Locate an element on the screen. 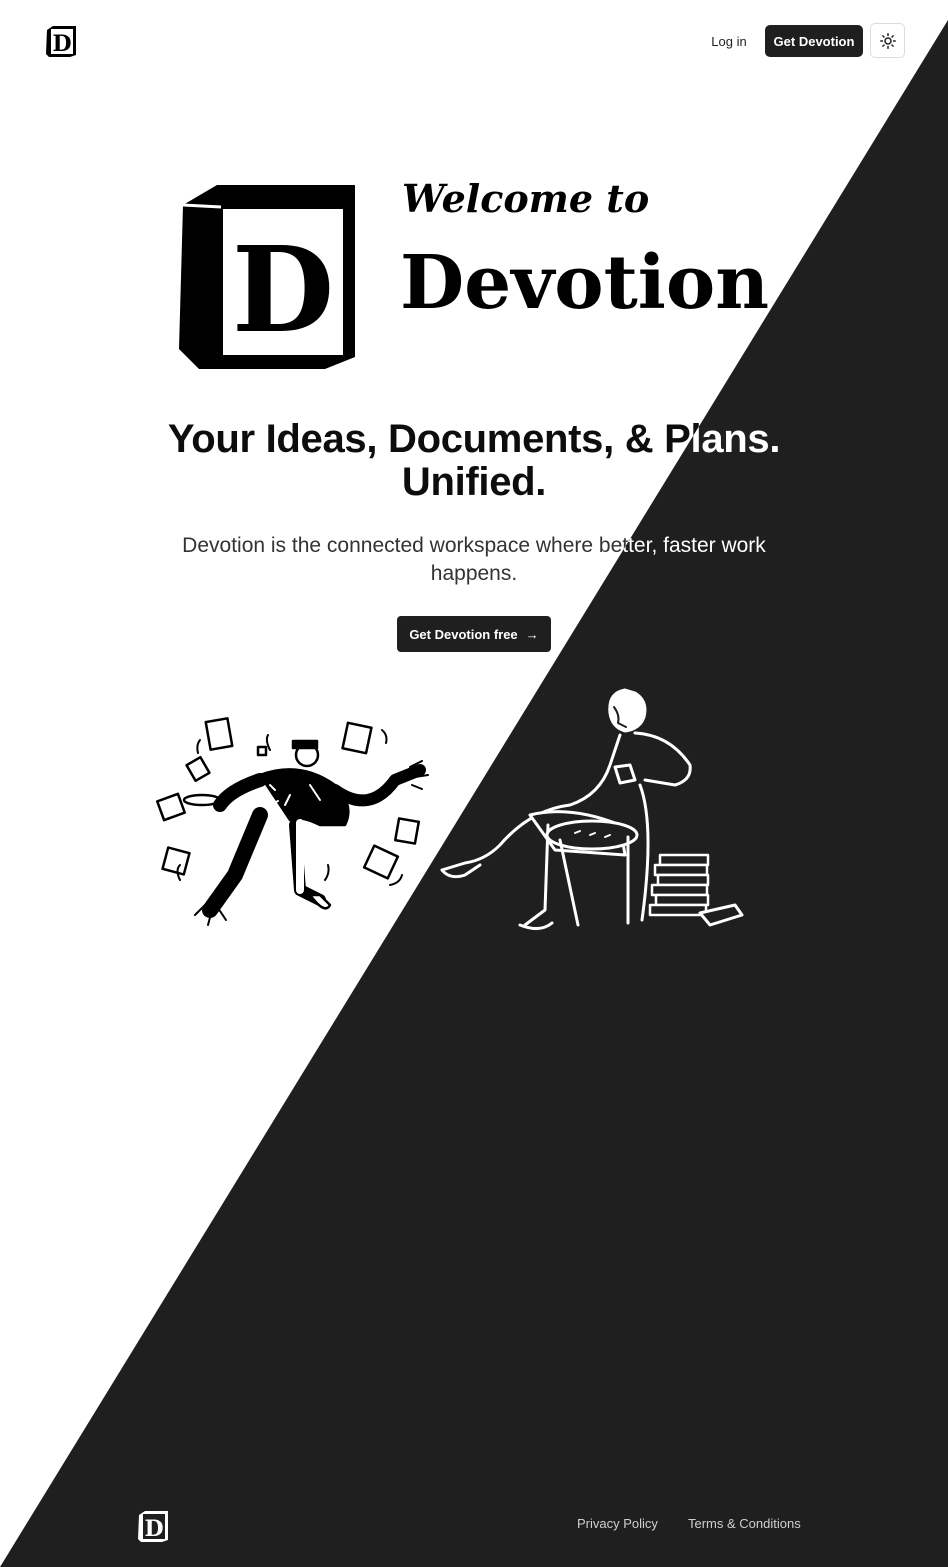 This screenshot has height=1567, width=948. book-stack is located at coordinates (679, 885).